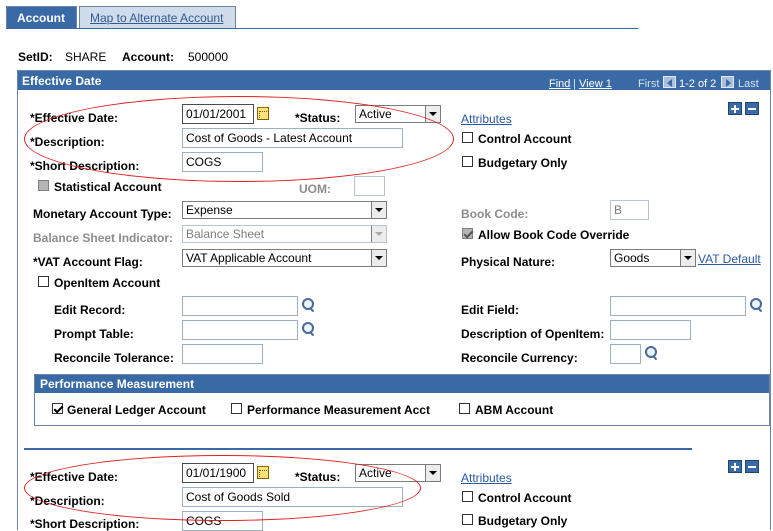  What do you see at coordinates (495, 214) in the screenshot?
I see `book-code-label: Book Code:` at bounding box center [495, 214].